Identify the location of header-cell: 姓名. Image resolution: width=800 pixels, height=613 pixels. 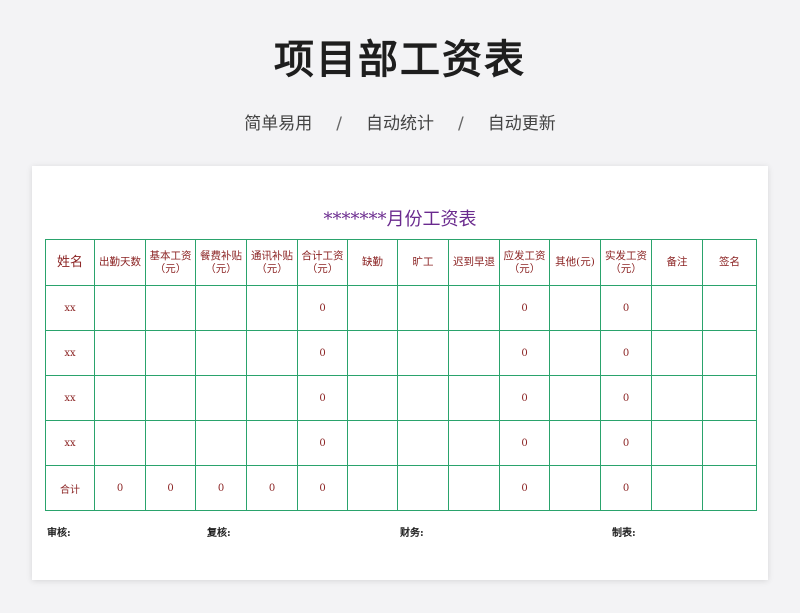
(70, 262).